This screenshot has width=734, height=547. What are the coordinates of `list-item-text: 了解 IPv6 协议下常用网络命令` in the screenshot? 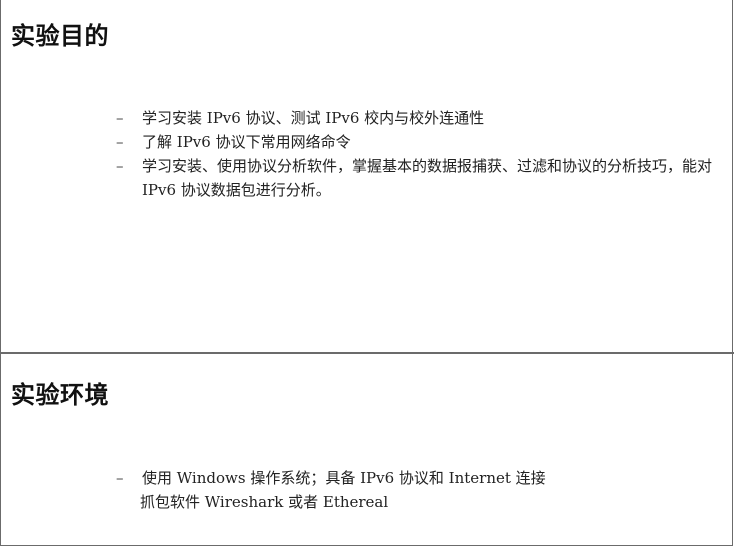 It's located at (246, 142).